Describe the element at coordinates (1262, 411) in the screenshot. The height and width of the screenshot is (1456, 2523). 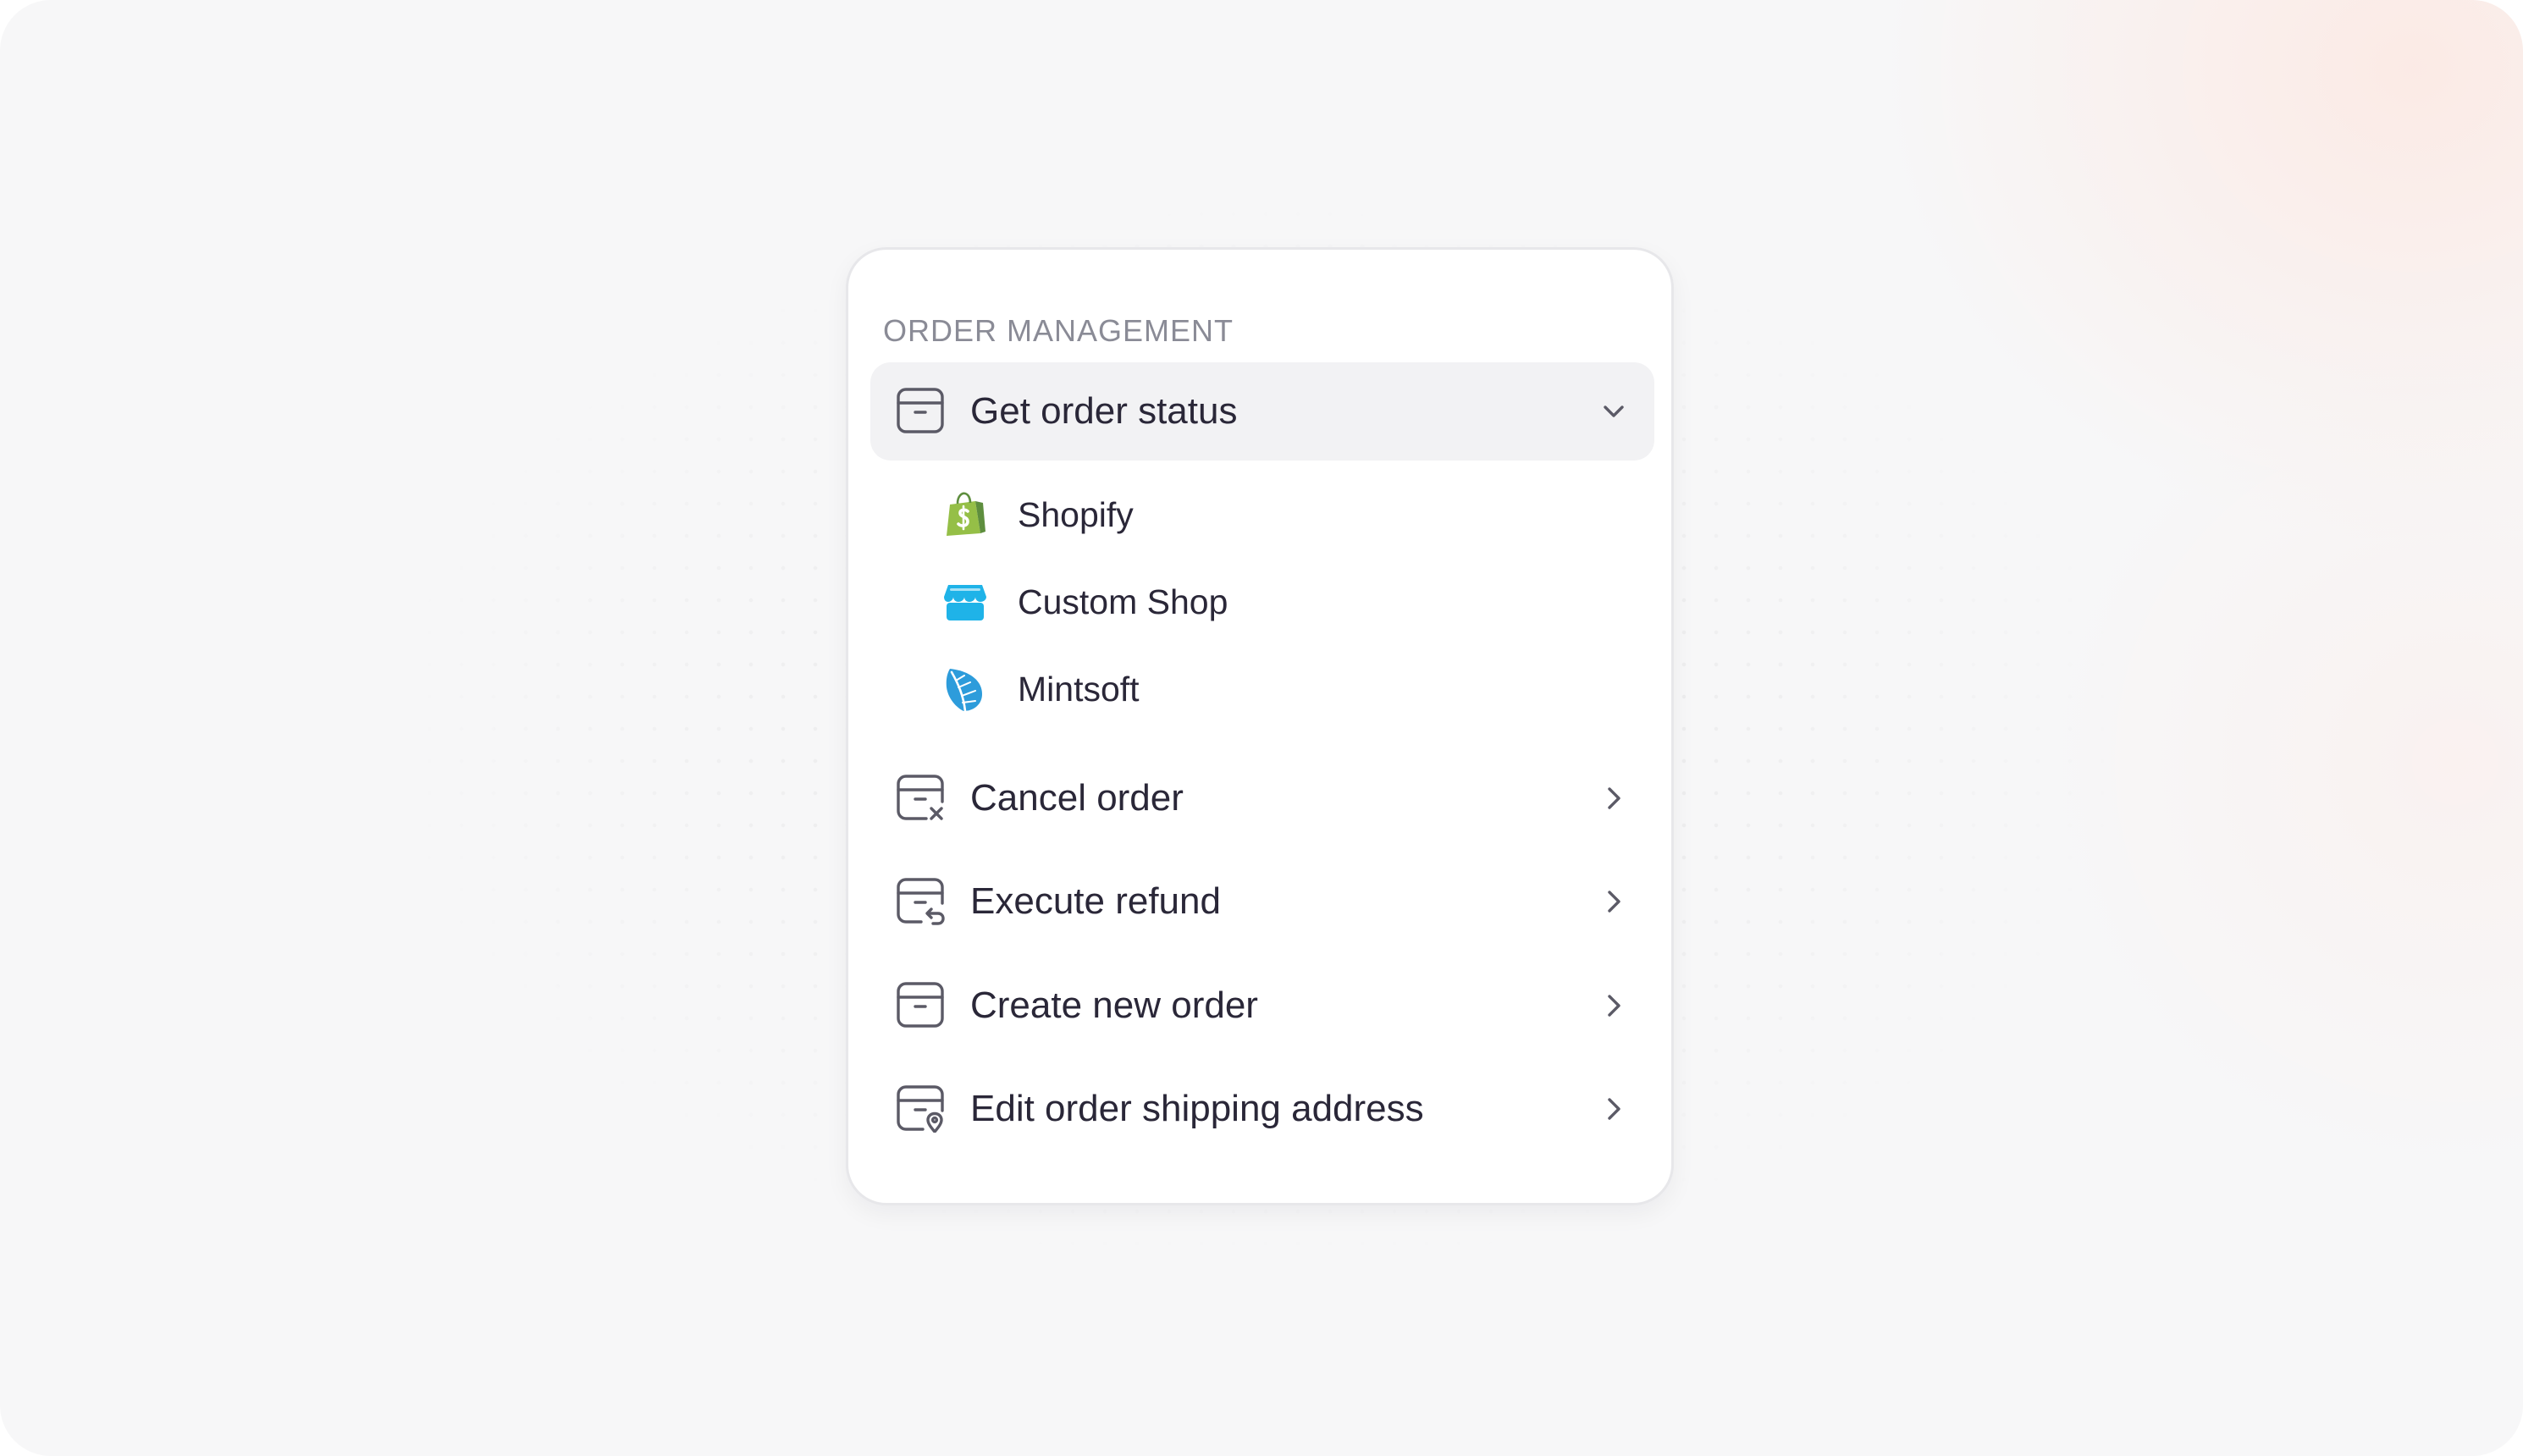
I see `menu-item-get-order-status: Get order status` at that location.